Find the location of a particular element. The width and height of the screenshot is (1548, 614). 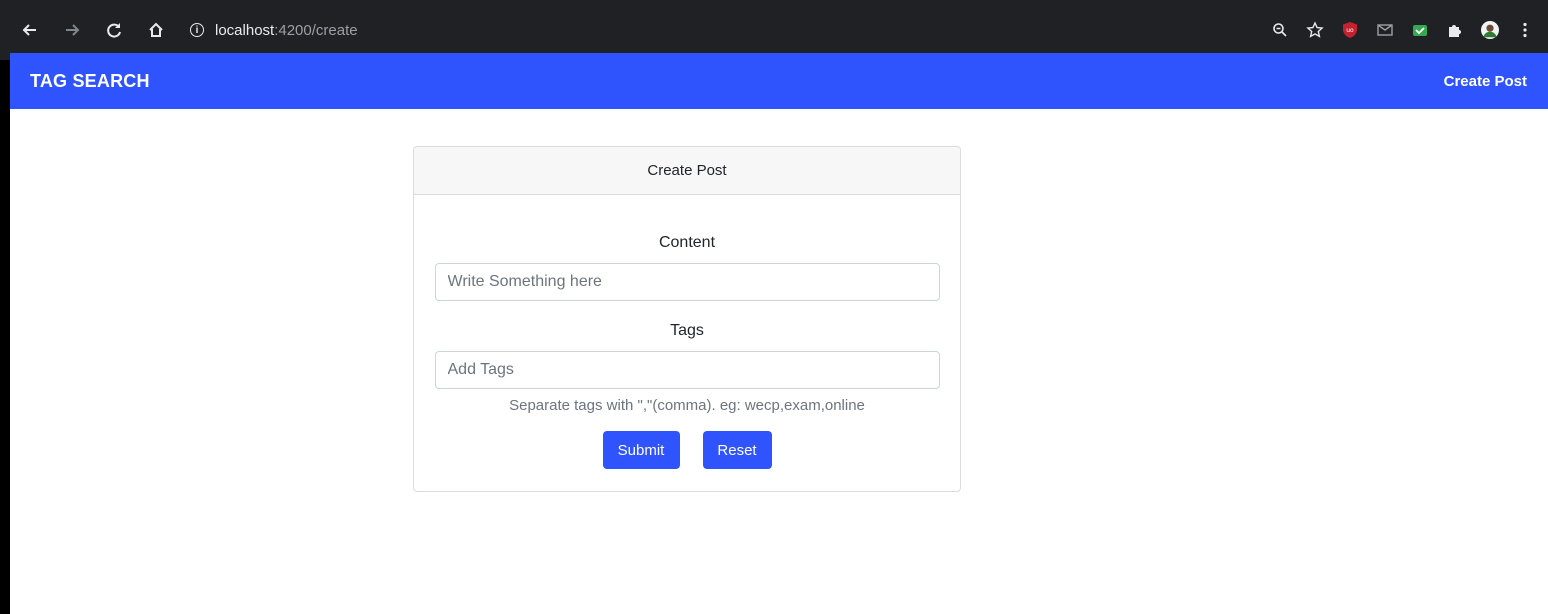

zoom-icon is located at coordinates (1280, 30).